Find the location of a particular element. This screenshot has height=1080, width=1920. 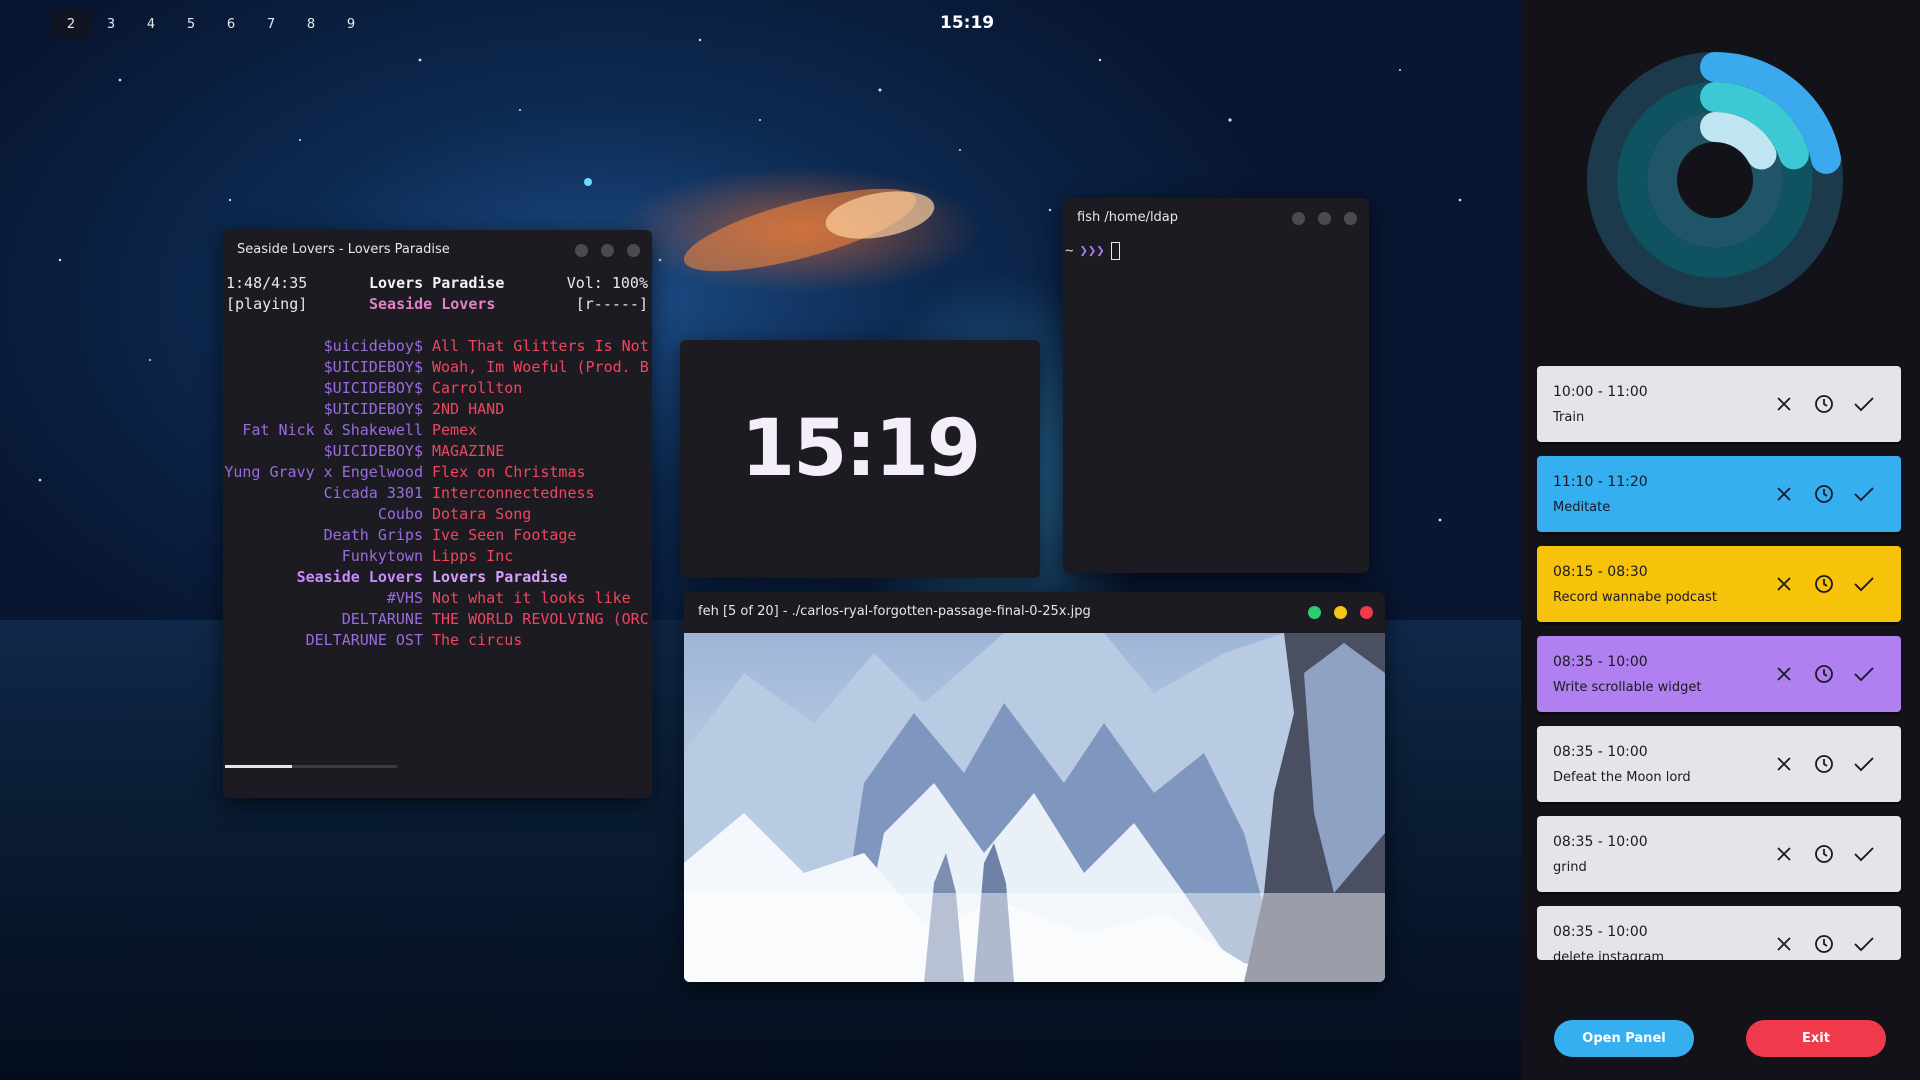

terminal-prompt: ~ ❯❯❯ is located at coordinates (1092, 251).